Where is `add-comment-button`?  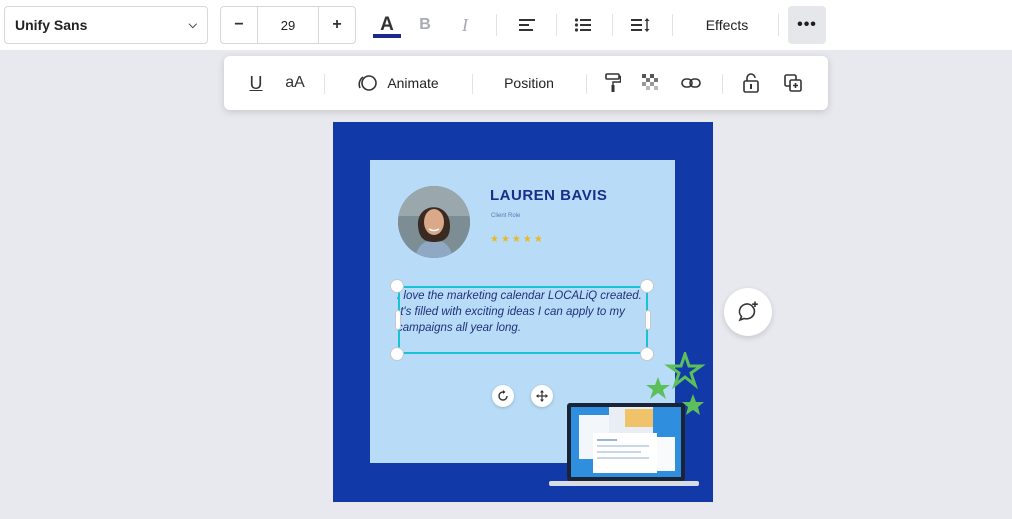
add-comment-button is located at coordinates (748, 312).